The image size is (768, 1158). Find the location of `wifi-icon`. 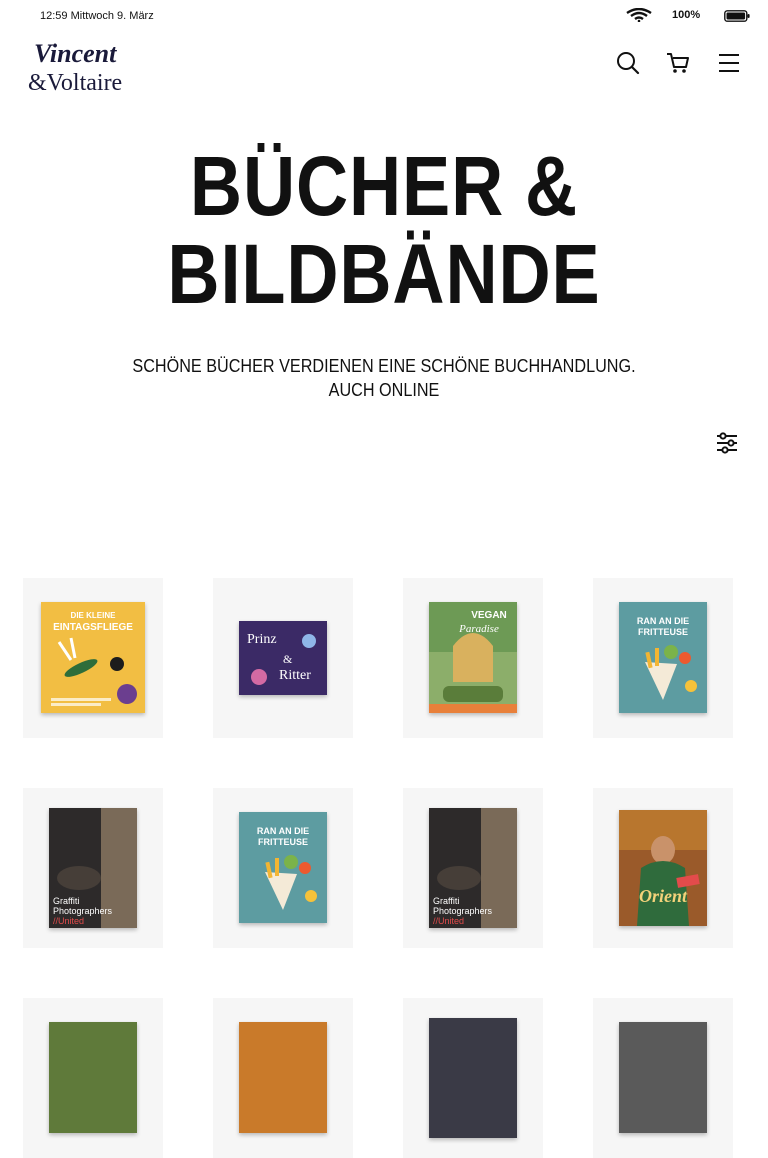

wifi-icon is located at coordinates (639, 15).